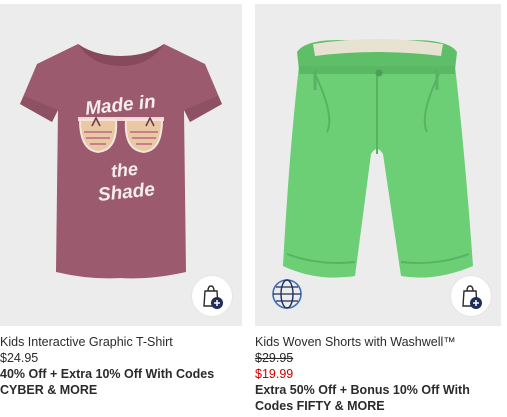 The width and height of the screenshot is (507, 417). I want to click on original-price: $29.95, so click(274, 358).